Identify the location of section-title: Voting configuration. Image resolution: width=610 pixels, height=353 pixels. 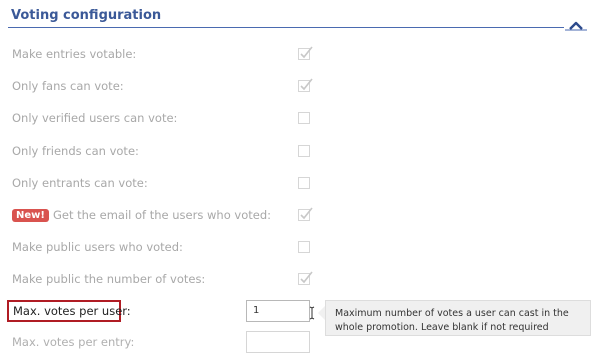
(86, 15).